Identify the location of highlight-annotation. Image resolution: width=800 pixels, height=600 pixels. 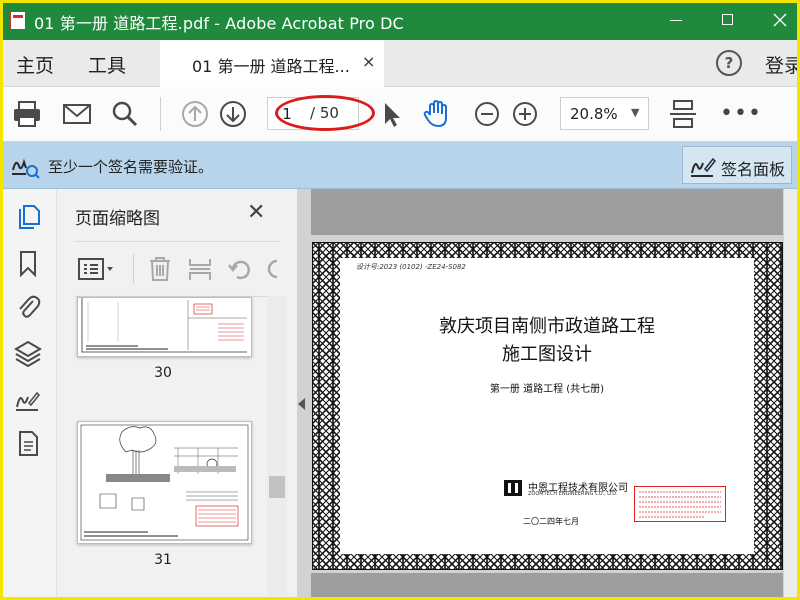
(325, 113).